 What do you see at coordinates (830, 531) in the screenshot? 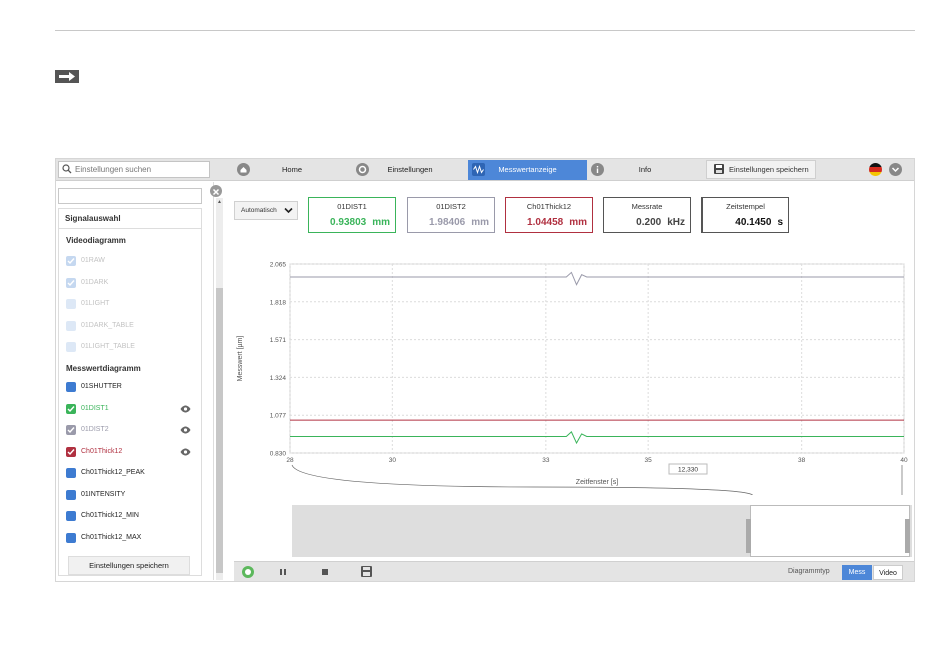
I see `overview-window` at bounding box center [830, 531].